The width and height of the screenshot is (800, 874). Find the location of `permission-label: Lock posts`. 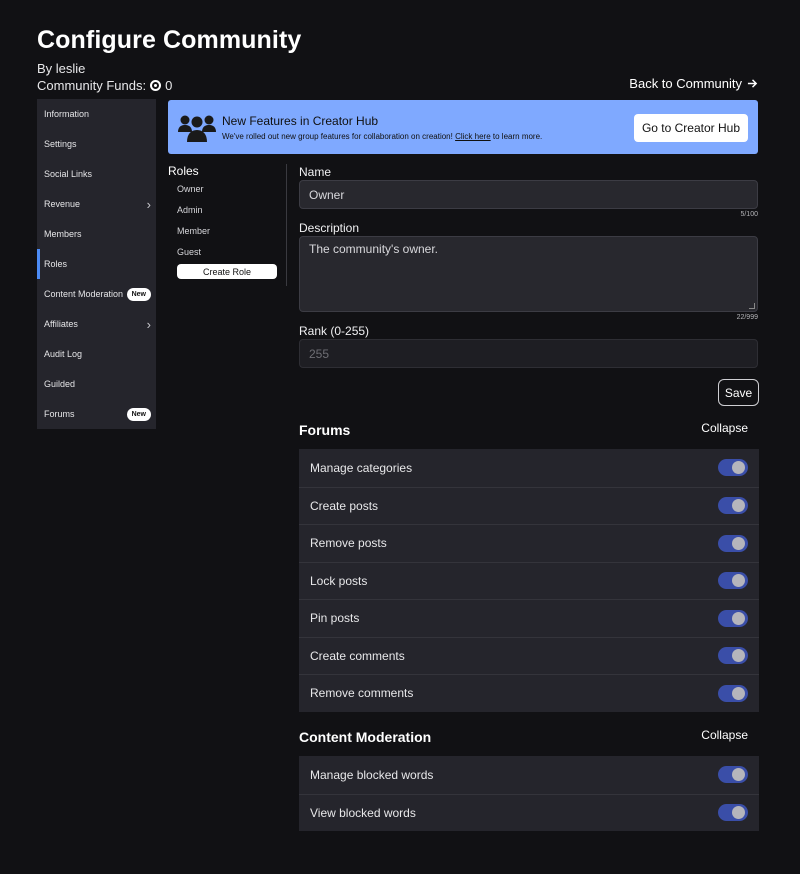

permission-label: Lock posts is located at coordinates (339, 580).